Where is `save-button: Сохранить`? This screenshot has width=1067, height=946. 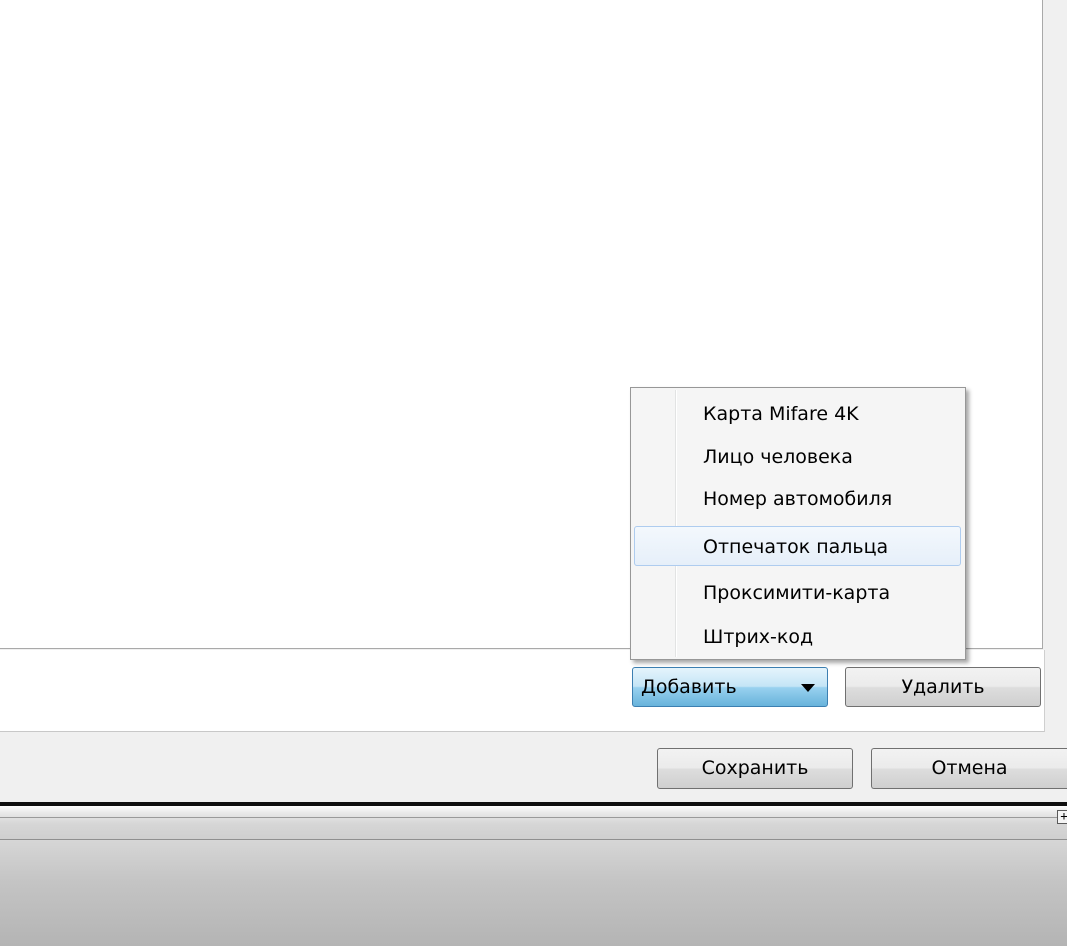 save-button: Сохранить is located at coordinates (755, 768).